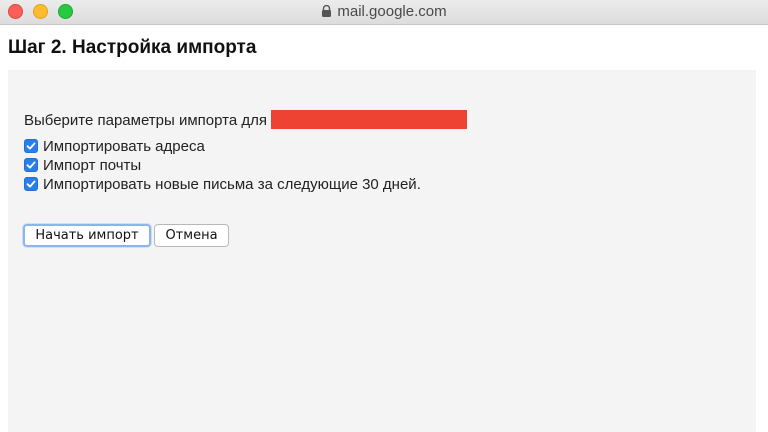  I want to click on page-title: Шаг 2. Настройка импорта, so click(132, 47).